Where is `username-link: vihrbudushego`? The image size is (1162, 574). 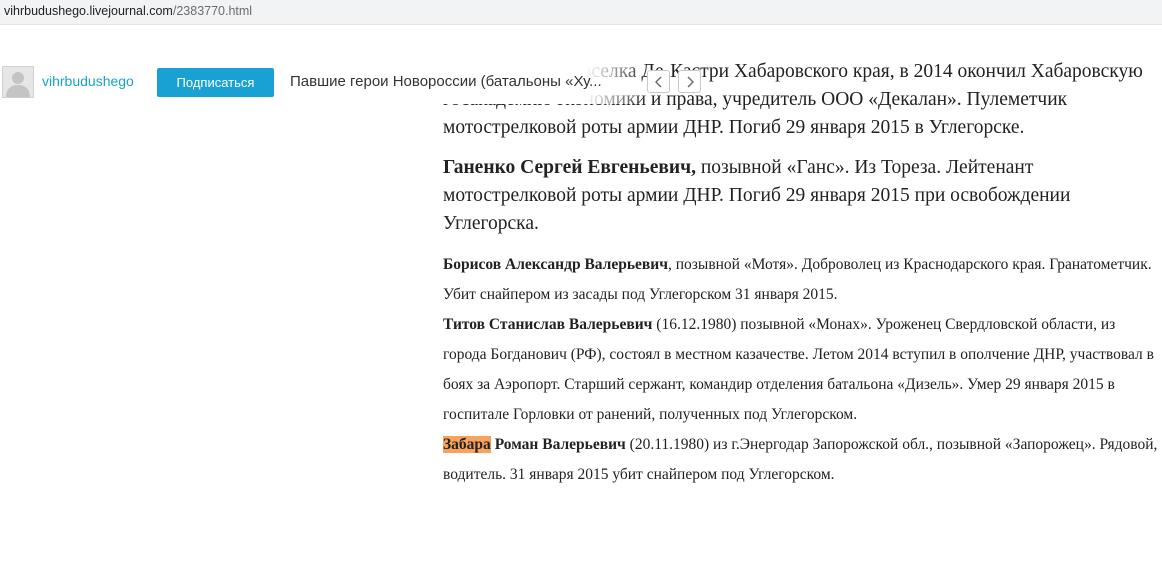
username-link: vihrbudushego is located at coordinates (88, 81).